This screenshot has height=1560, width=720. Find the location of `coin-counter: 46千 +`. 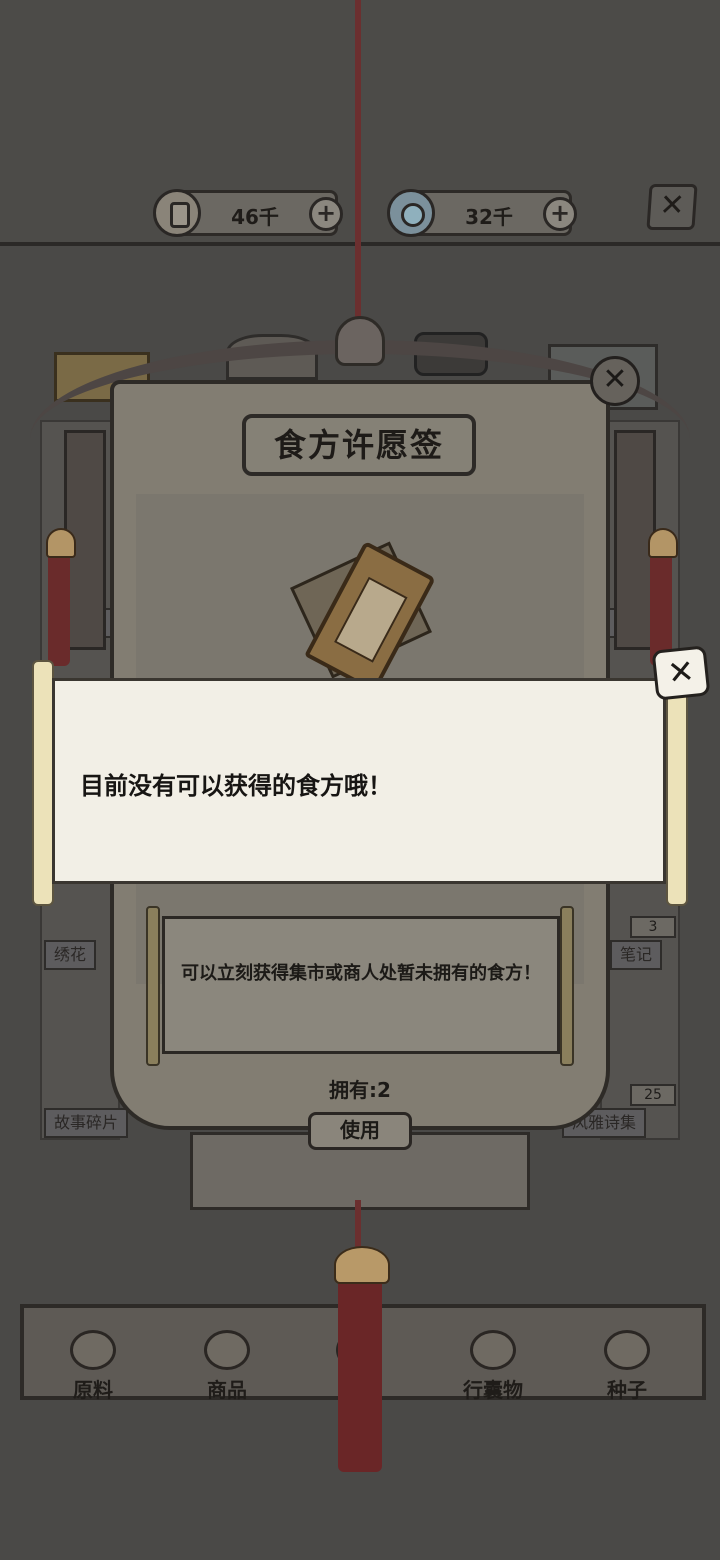

coin-counter: 46千 + is located at coordinates (248, 213).